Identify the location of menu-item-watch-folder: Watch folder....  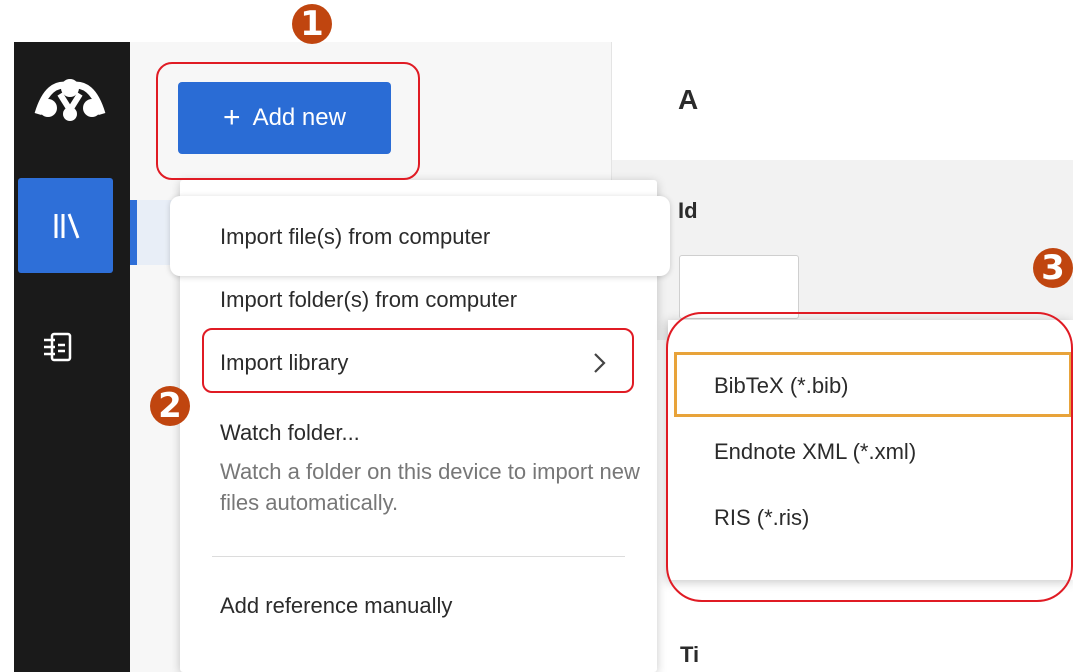
(290, 433).